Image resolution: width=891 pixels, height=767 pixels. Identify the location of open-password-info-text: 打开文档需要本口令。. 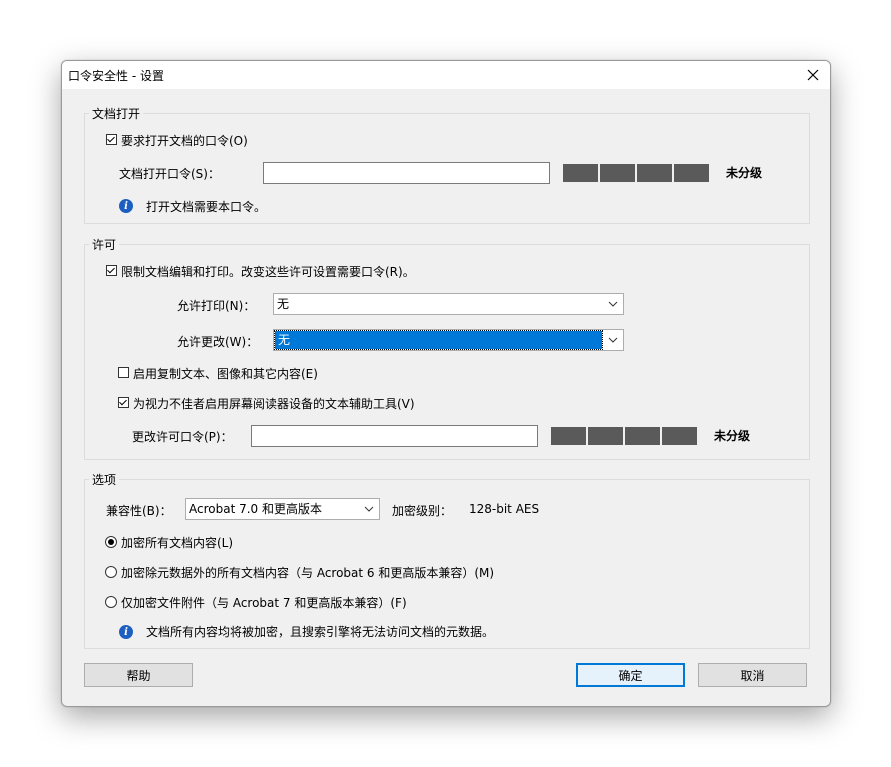
(206, 207).